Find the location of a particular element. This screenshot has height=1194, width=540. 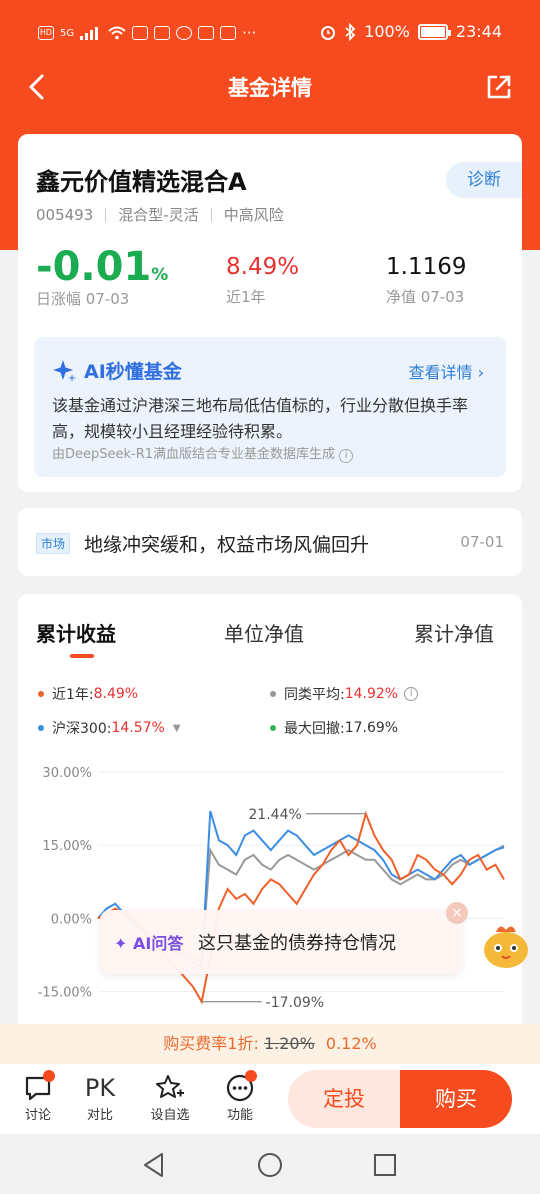

ai-question-popup: ✦ AI问答 这只基金的债券持仓情况 × is located at coordinates (284, 938).